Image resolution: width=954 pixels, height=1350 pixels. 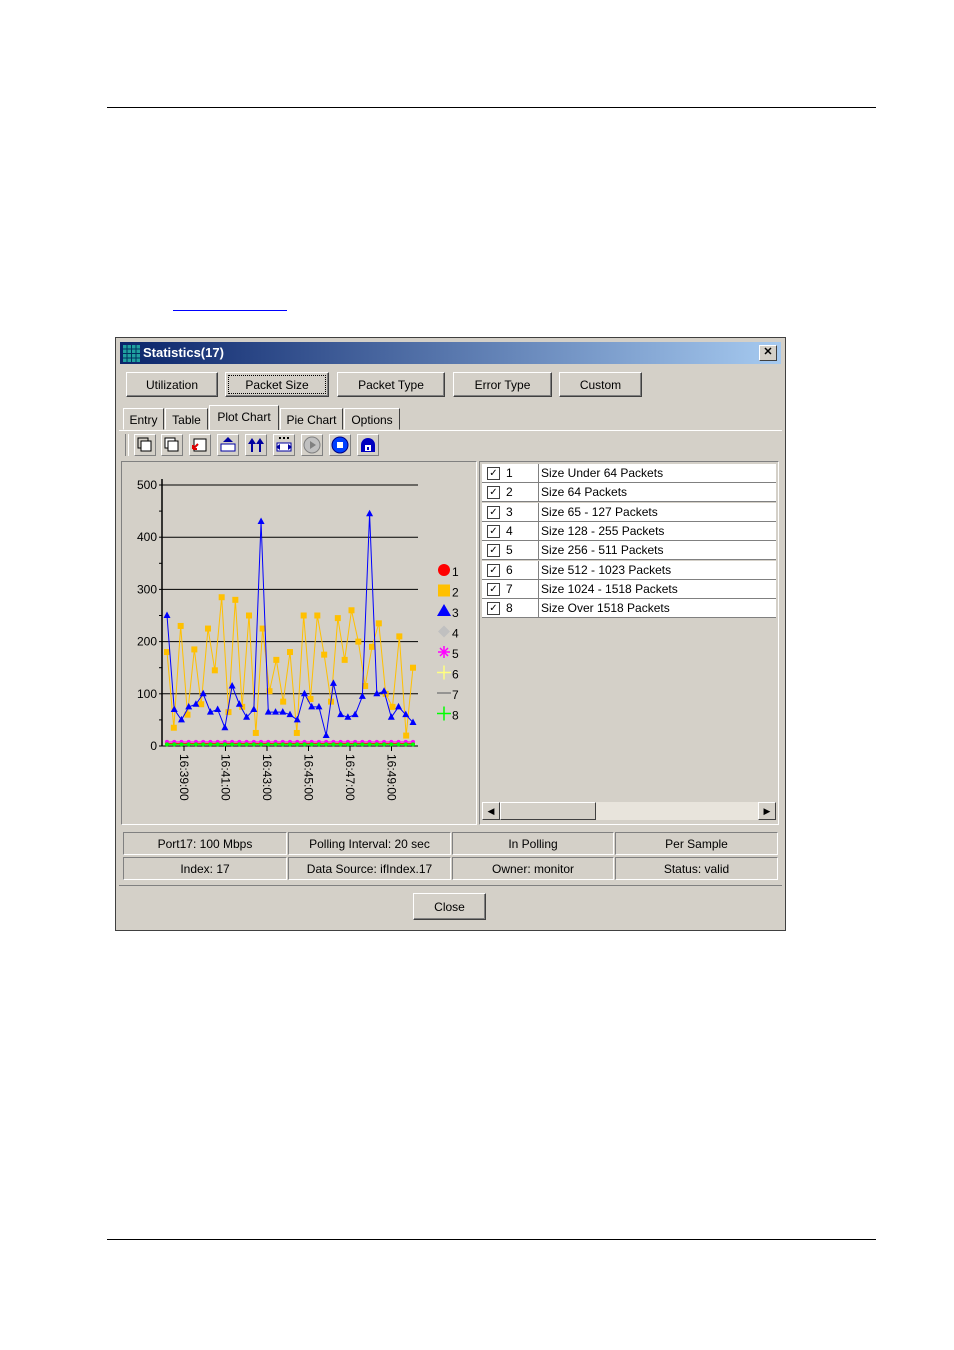 I want to click on series-id: 5, so click(x=509, y=550).